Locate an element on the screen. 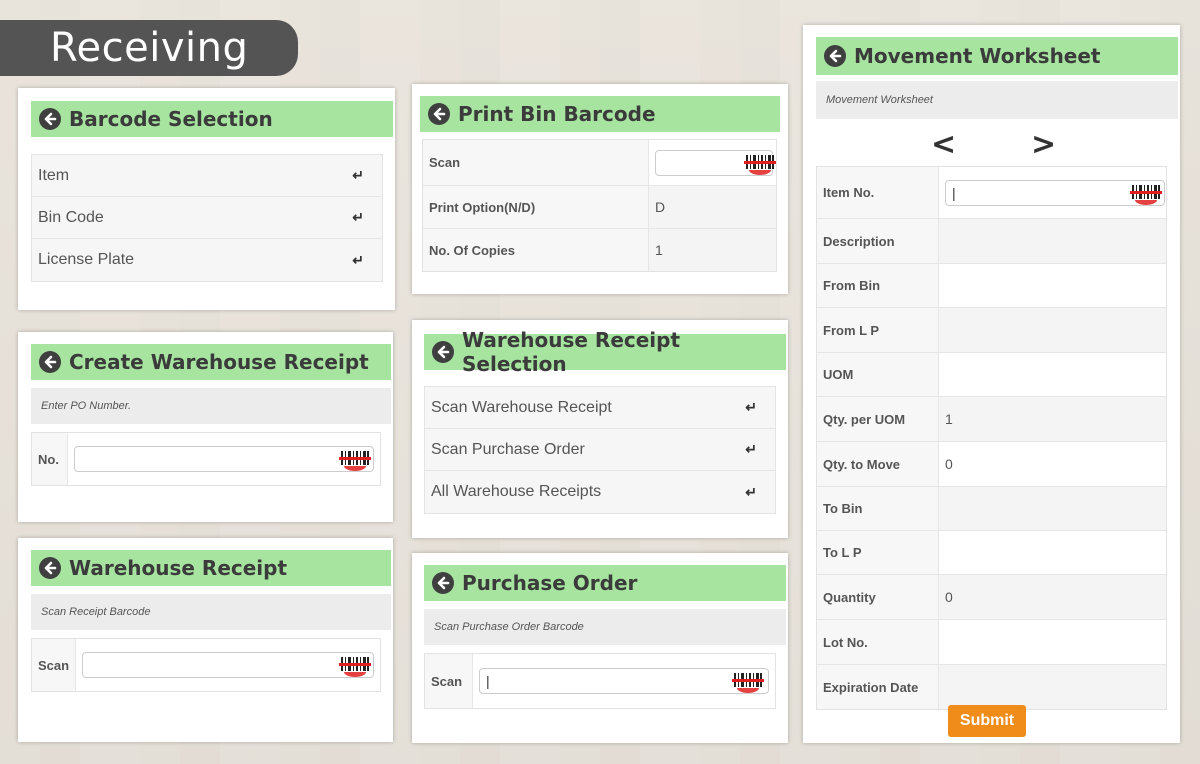  movement-worksheet-subtitle: Movement Worksheet is located at coordinates (997, 100).